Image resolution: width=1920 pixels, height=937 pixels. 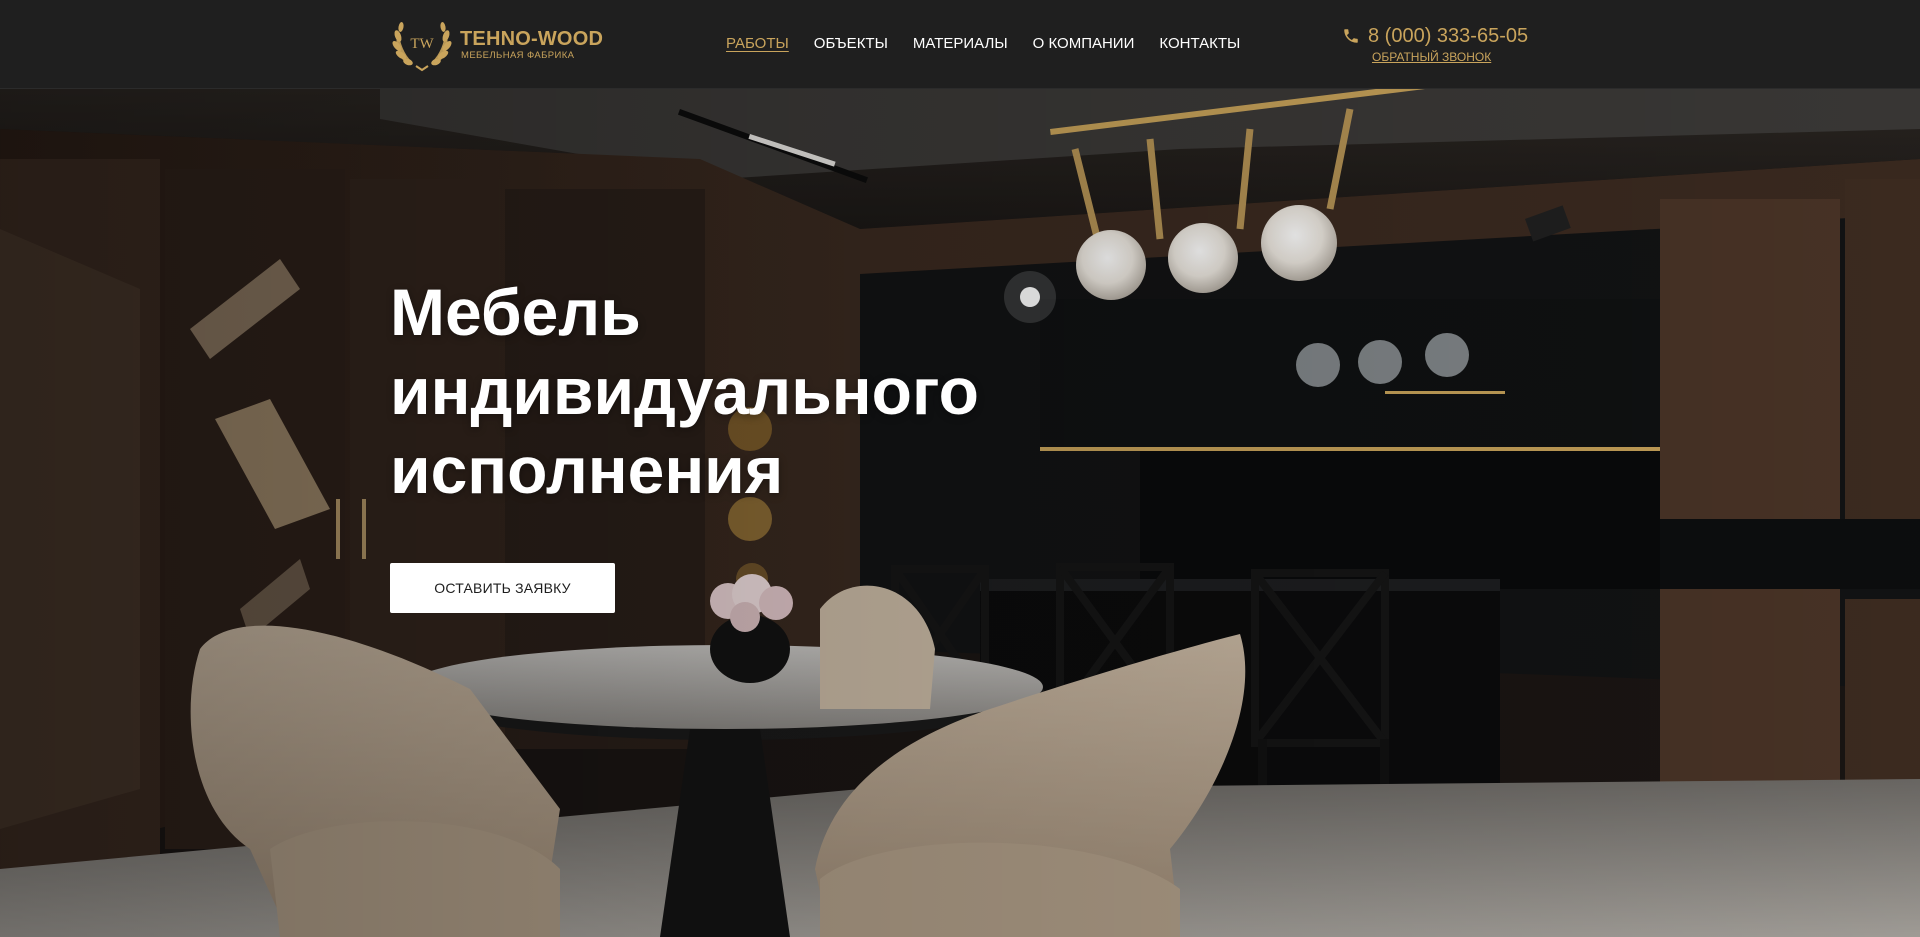 What do you see at coordinates (515, 312) in the screenshot?
I see `hero-title-line: Мебель` at bounding box center [515, 312].